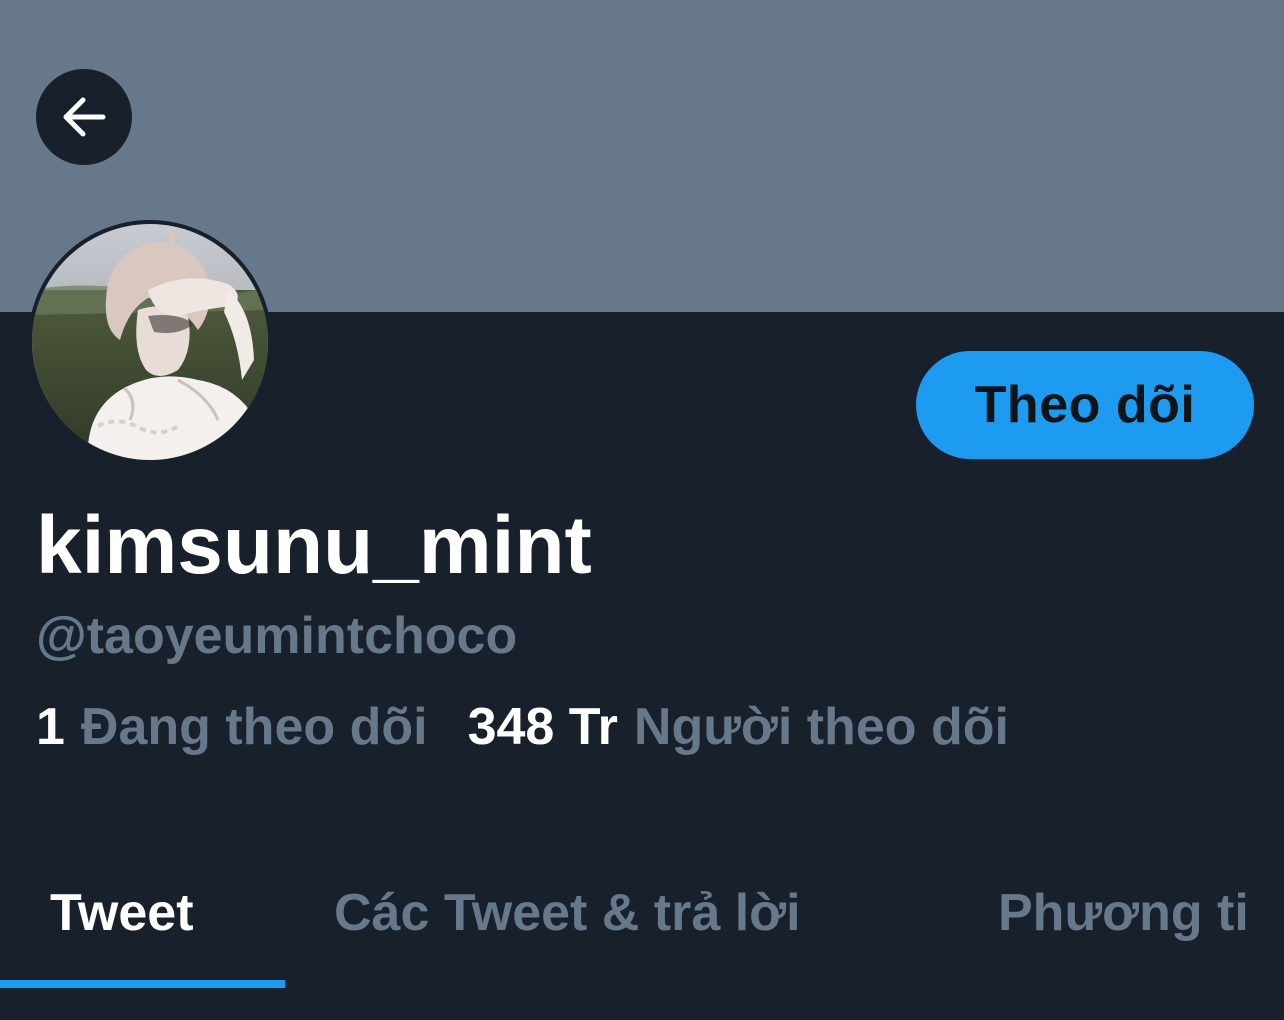  I want to click on following-count: 1, so click(50, 727).